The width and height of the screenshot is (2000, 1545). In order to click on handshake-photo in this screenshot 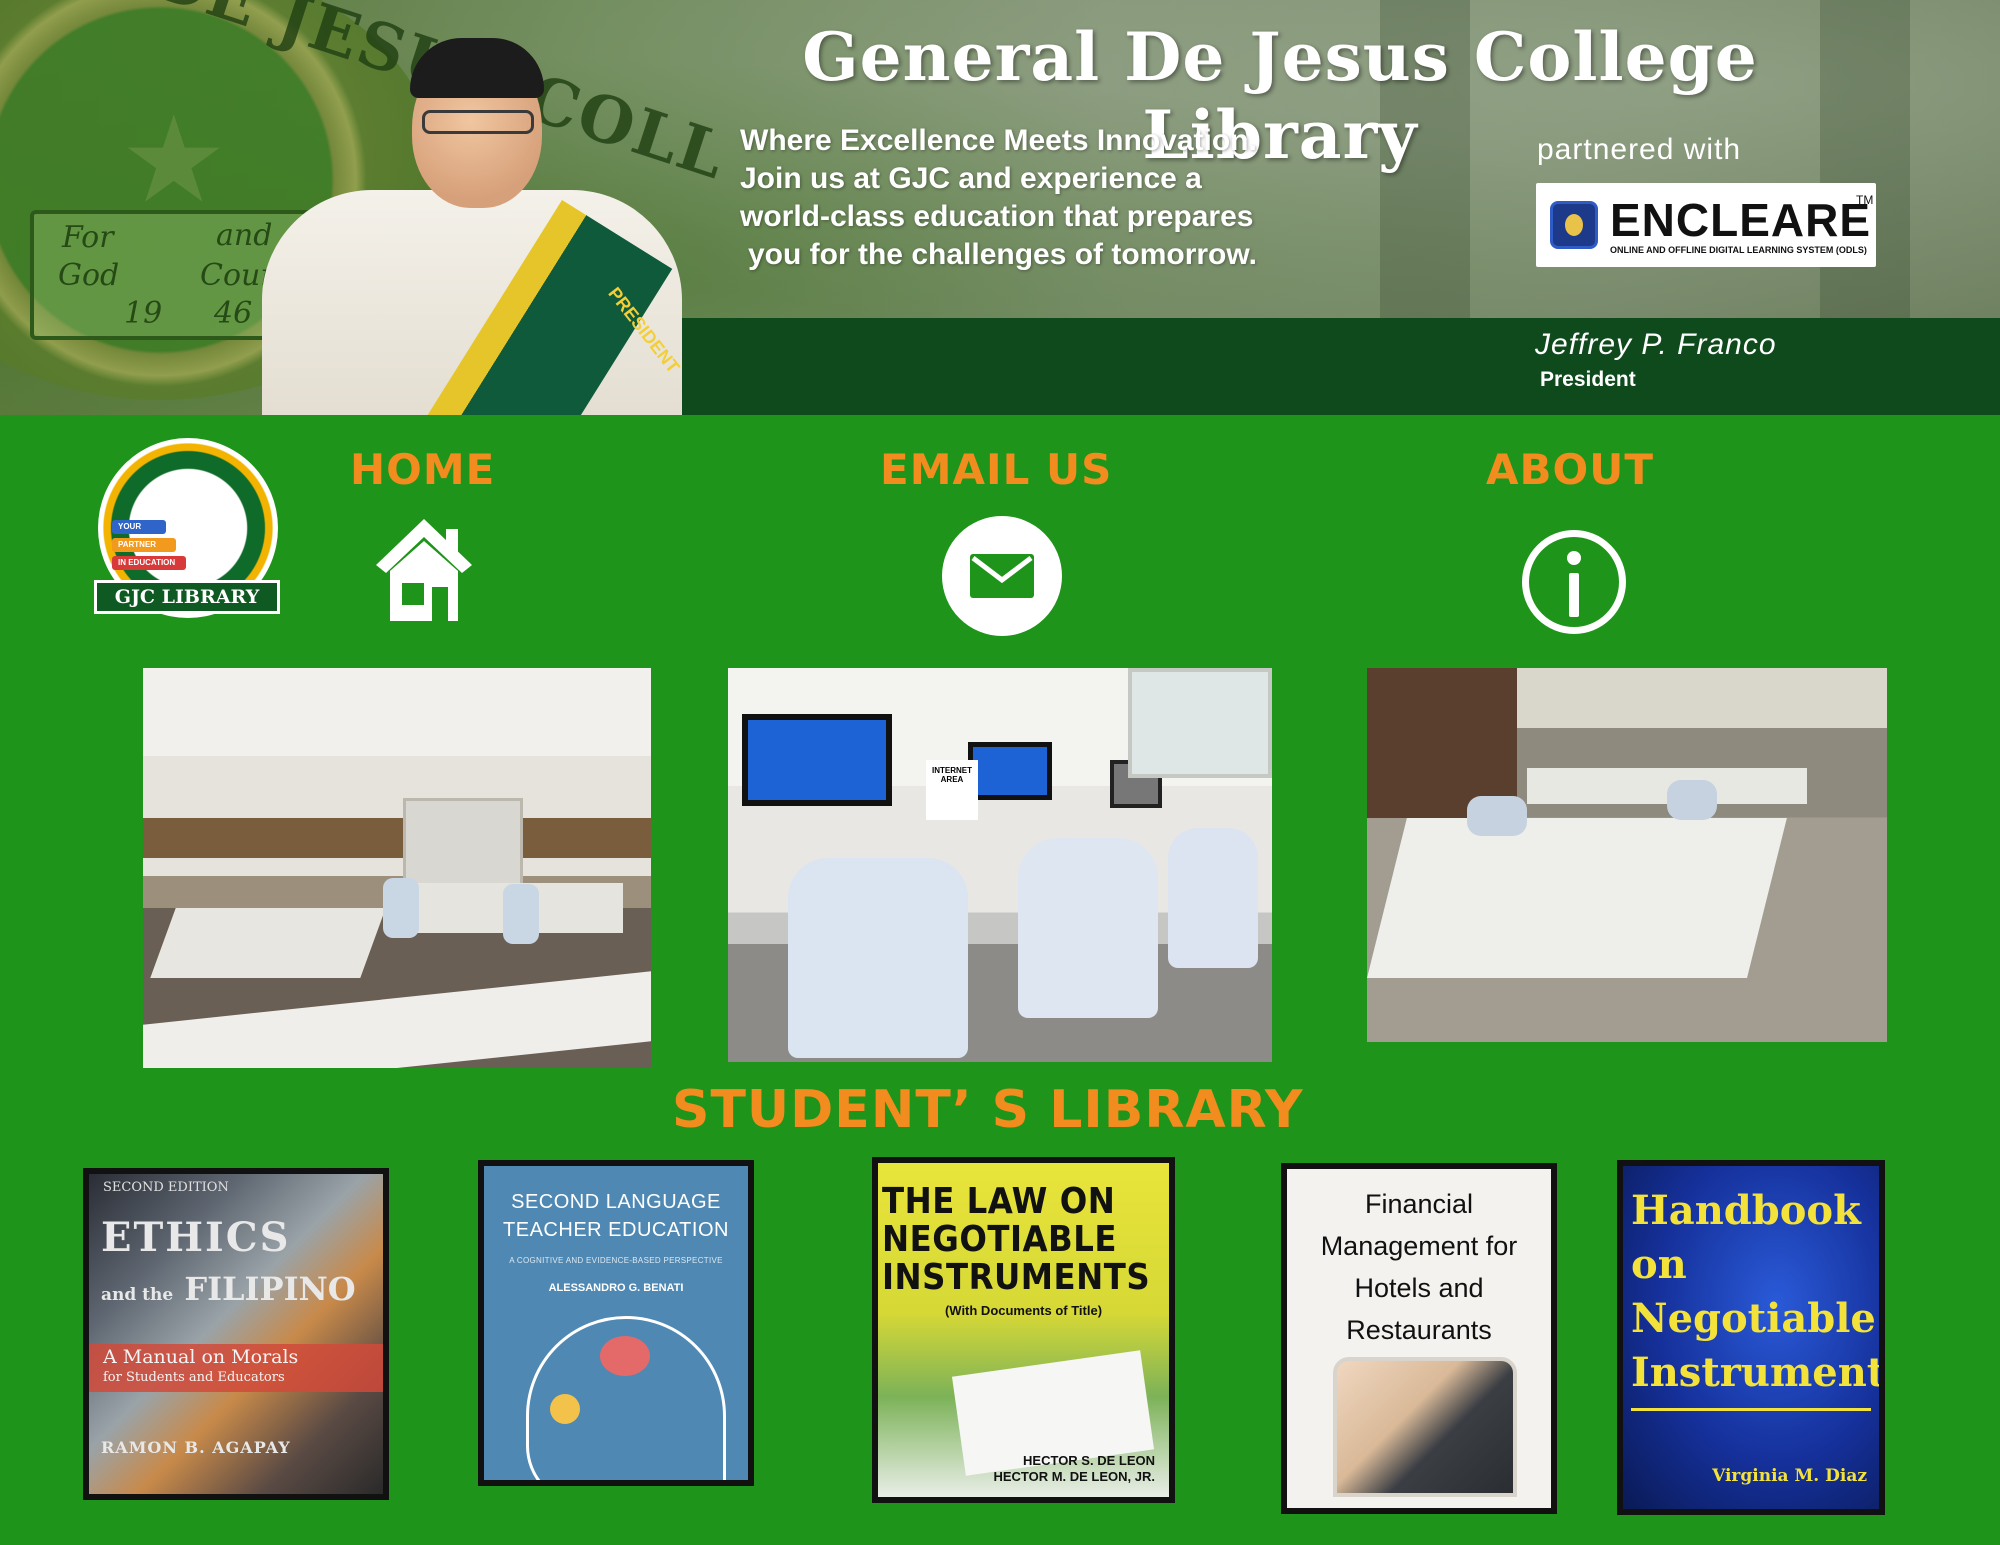, I will do `click(1425, 1427)`.